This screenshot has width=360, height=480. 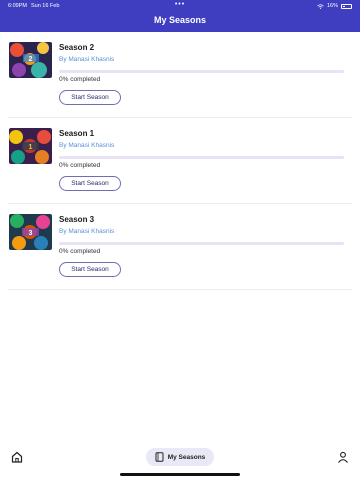 What do you see at coordinates (77, 133) in the screenshot?
I see `season-title: Season 1` at bounding box center [77, 133].